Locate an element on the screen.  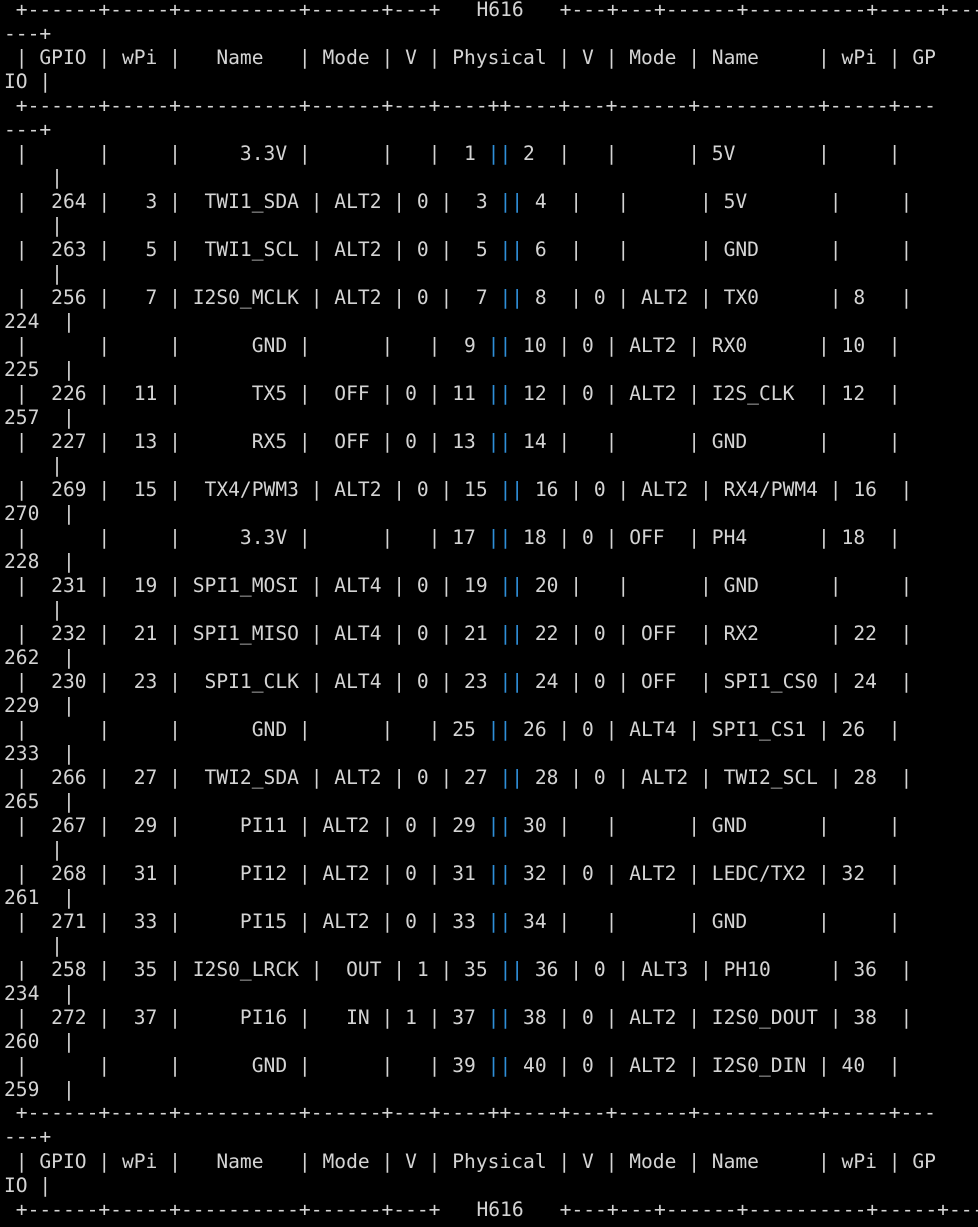
row-wrap: 228 | is located at coordinates (39, 561).